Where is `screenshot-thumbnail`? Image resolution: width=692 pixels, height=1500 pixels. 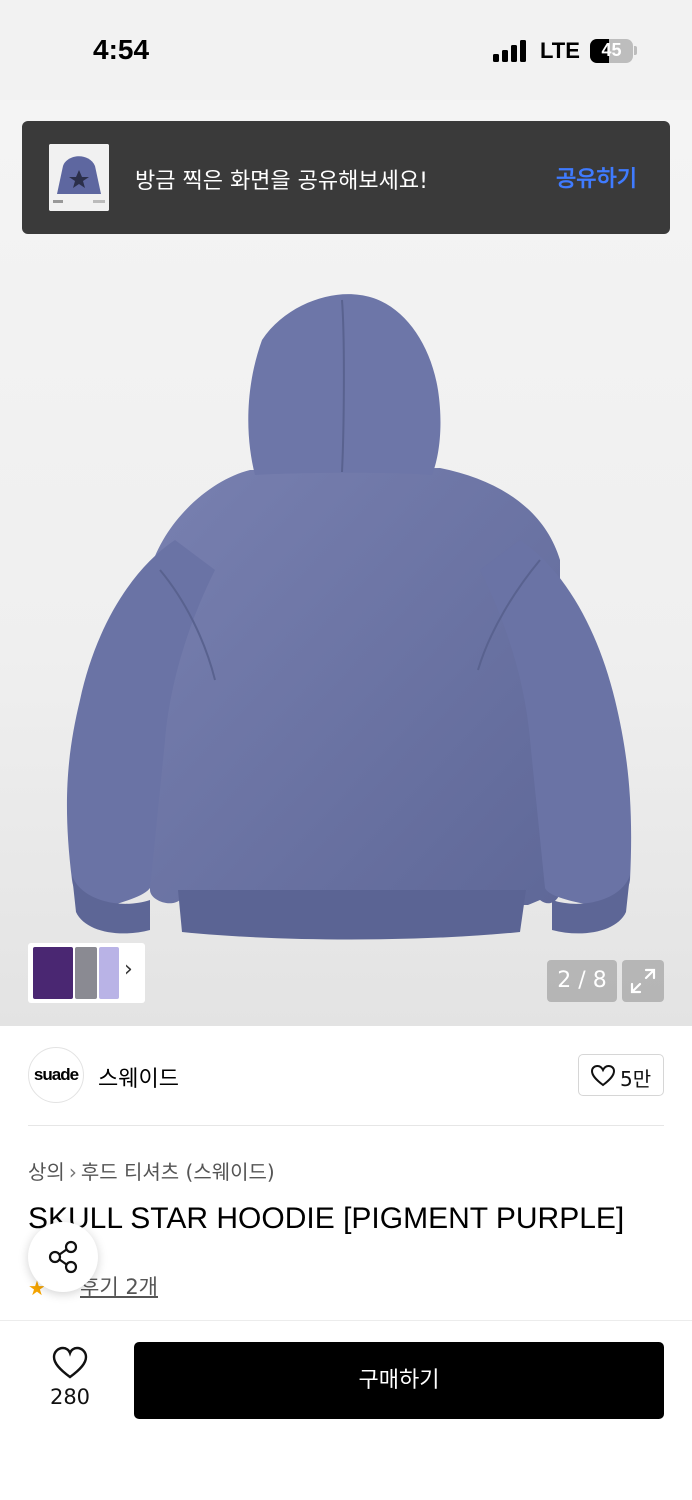 screenshot-thumbnail is located at coordinates (79, 177).